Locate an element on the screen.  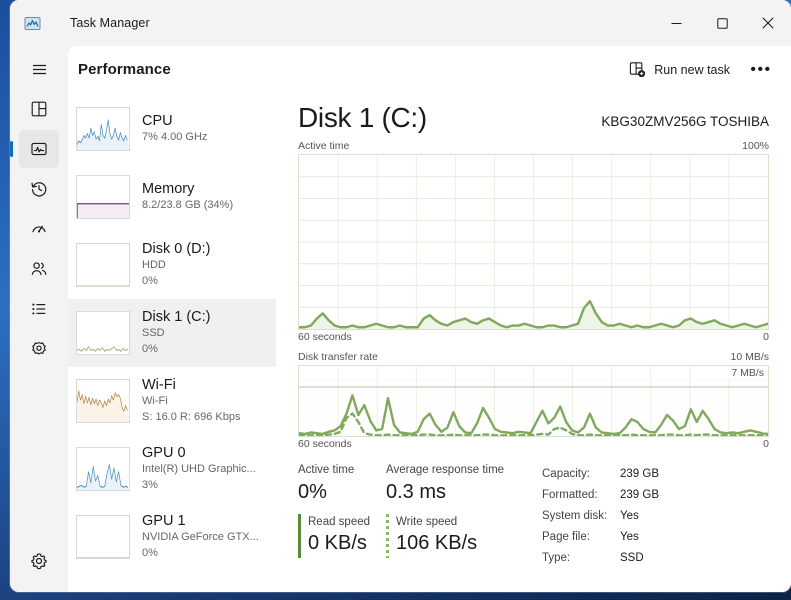
stat-row-speeds: Read speed 0 KB/s Write speed 106 KB/s is located at coordinates (413, 535).